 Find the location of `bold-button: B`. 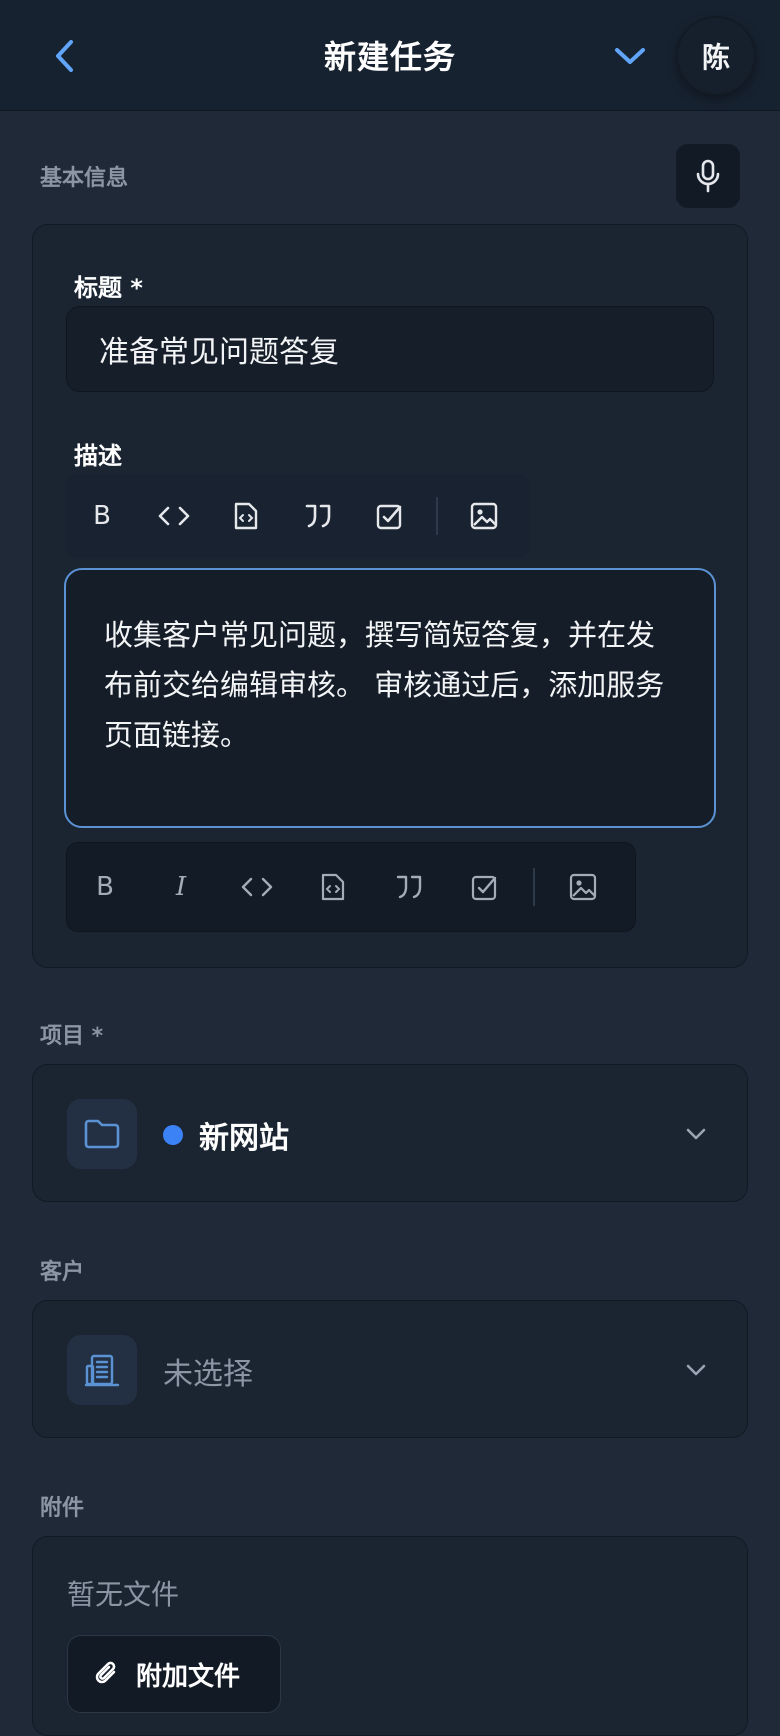

bold-button: B is located at coordinates (102, 516).